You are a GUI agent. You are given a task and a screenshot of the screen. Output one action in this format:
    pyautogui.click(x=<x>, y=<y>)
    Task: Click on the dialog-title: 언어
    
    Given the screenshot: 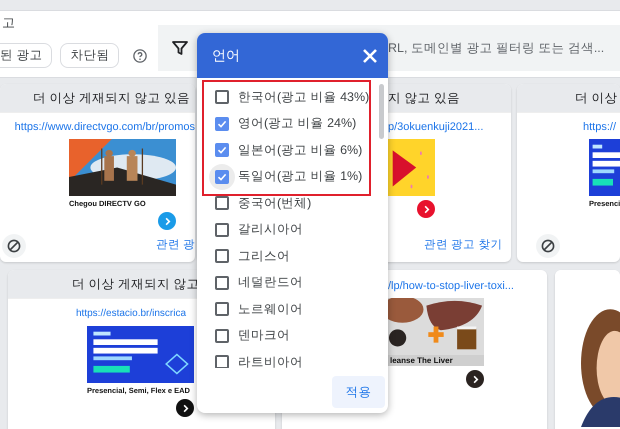 What is the action you would take?
    pyautogui.click(x=226, y=55)
    